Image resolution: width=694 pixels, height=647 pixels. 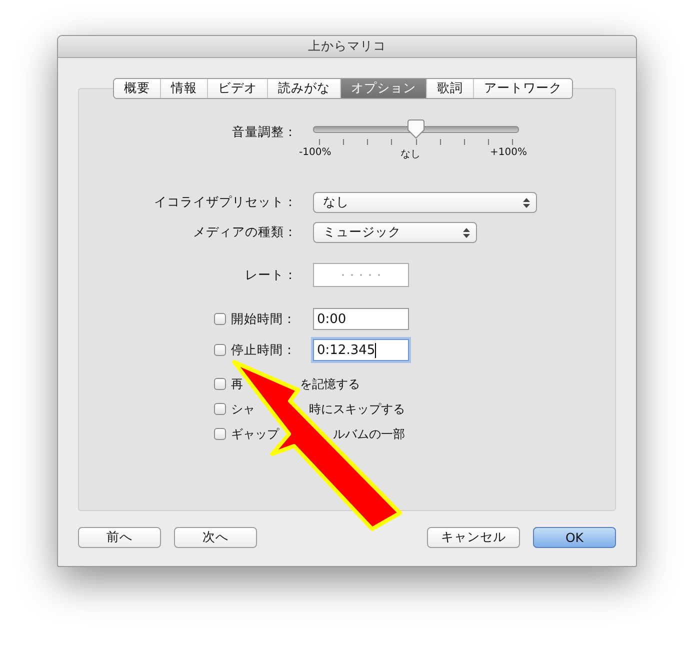 What do you see at coordinates (522, 88) in the screenshot?
I see `tab: アートワーク` at bounding box center [522, 88].